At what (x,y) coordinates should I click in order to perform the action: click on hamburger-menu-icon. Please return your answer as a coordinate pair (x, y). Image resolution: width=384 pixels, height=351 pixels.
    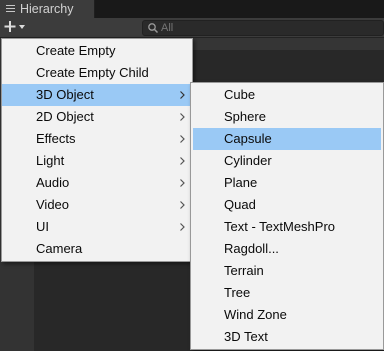
    Looking at the image, I should click on (10, 9).